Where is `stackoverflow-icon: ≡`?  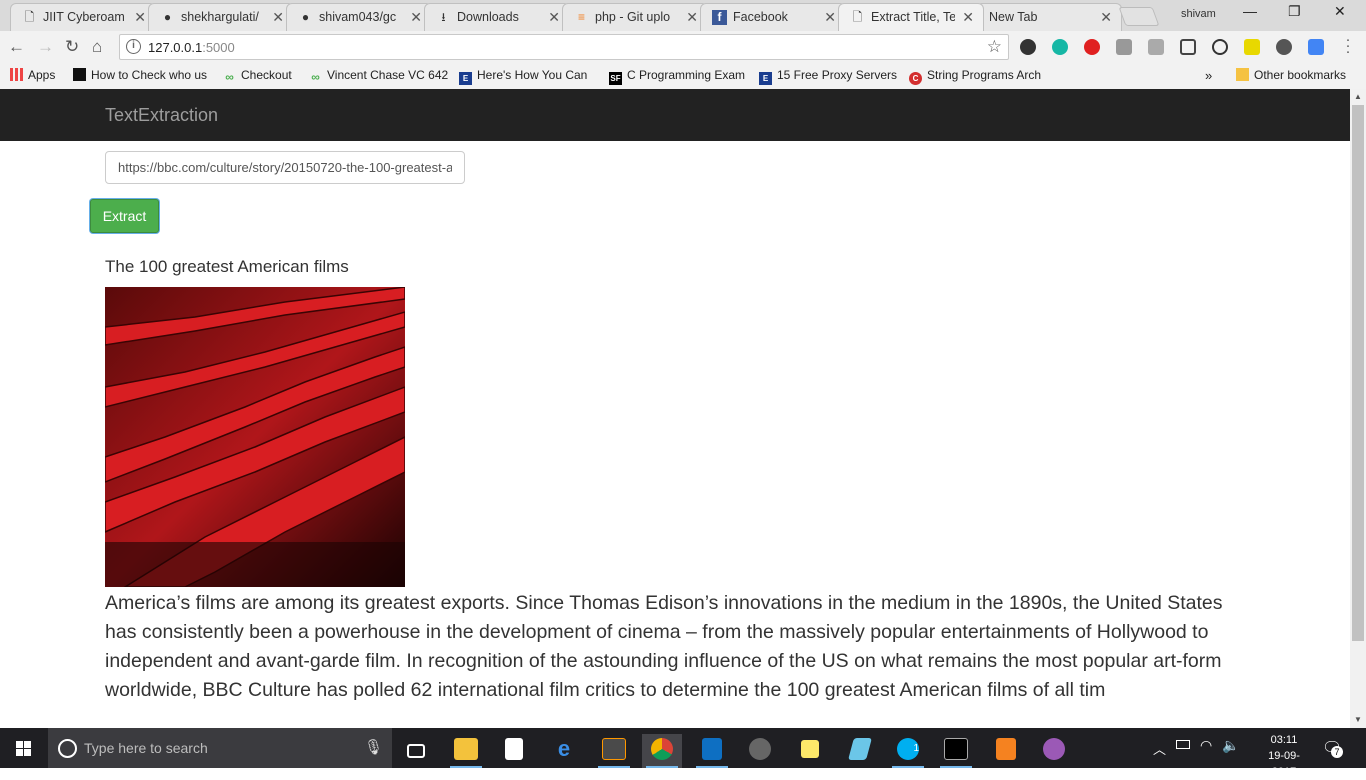 stackoverflow-icon: ≡ is located at coordinates (581, 17).